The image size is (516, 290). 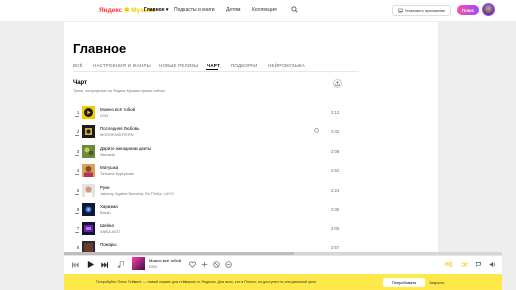 I want to click on track-rank: 4, so click(x=78, y=170).